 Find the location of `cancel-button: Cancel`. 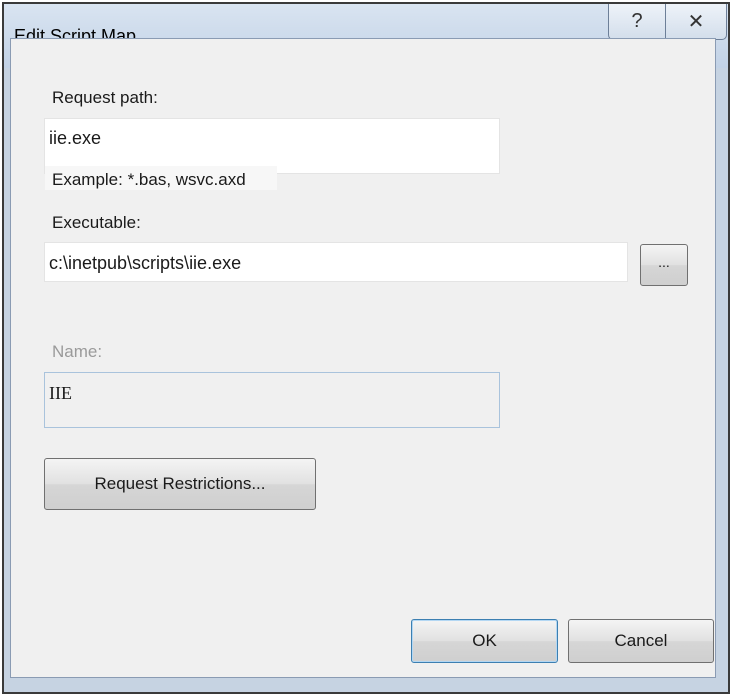

cancel-button: Cancel is located at coordinates (641, 641).